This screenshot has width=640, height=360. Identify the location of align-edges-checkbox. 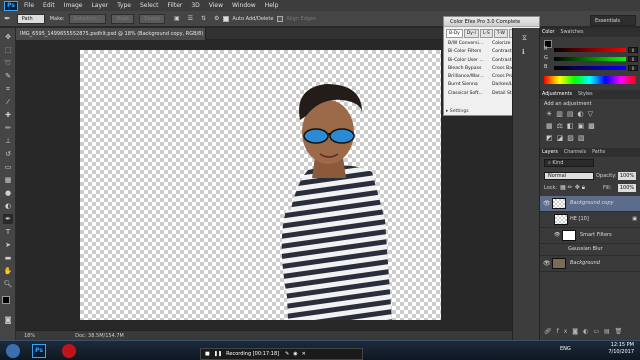
(280, 18).